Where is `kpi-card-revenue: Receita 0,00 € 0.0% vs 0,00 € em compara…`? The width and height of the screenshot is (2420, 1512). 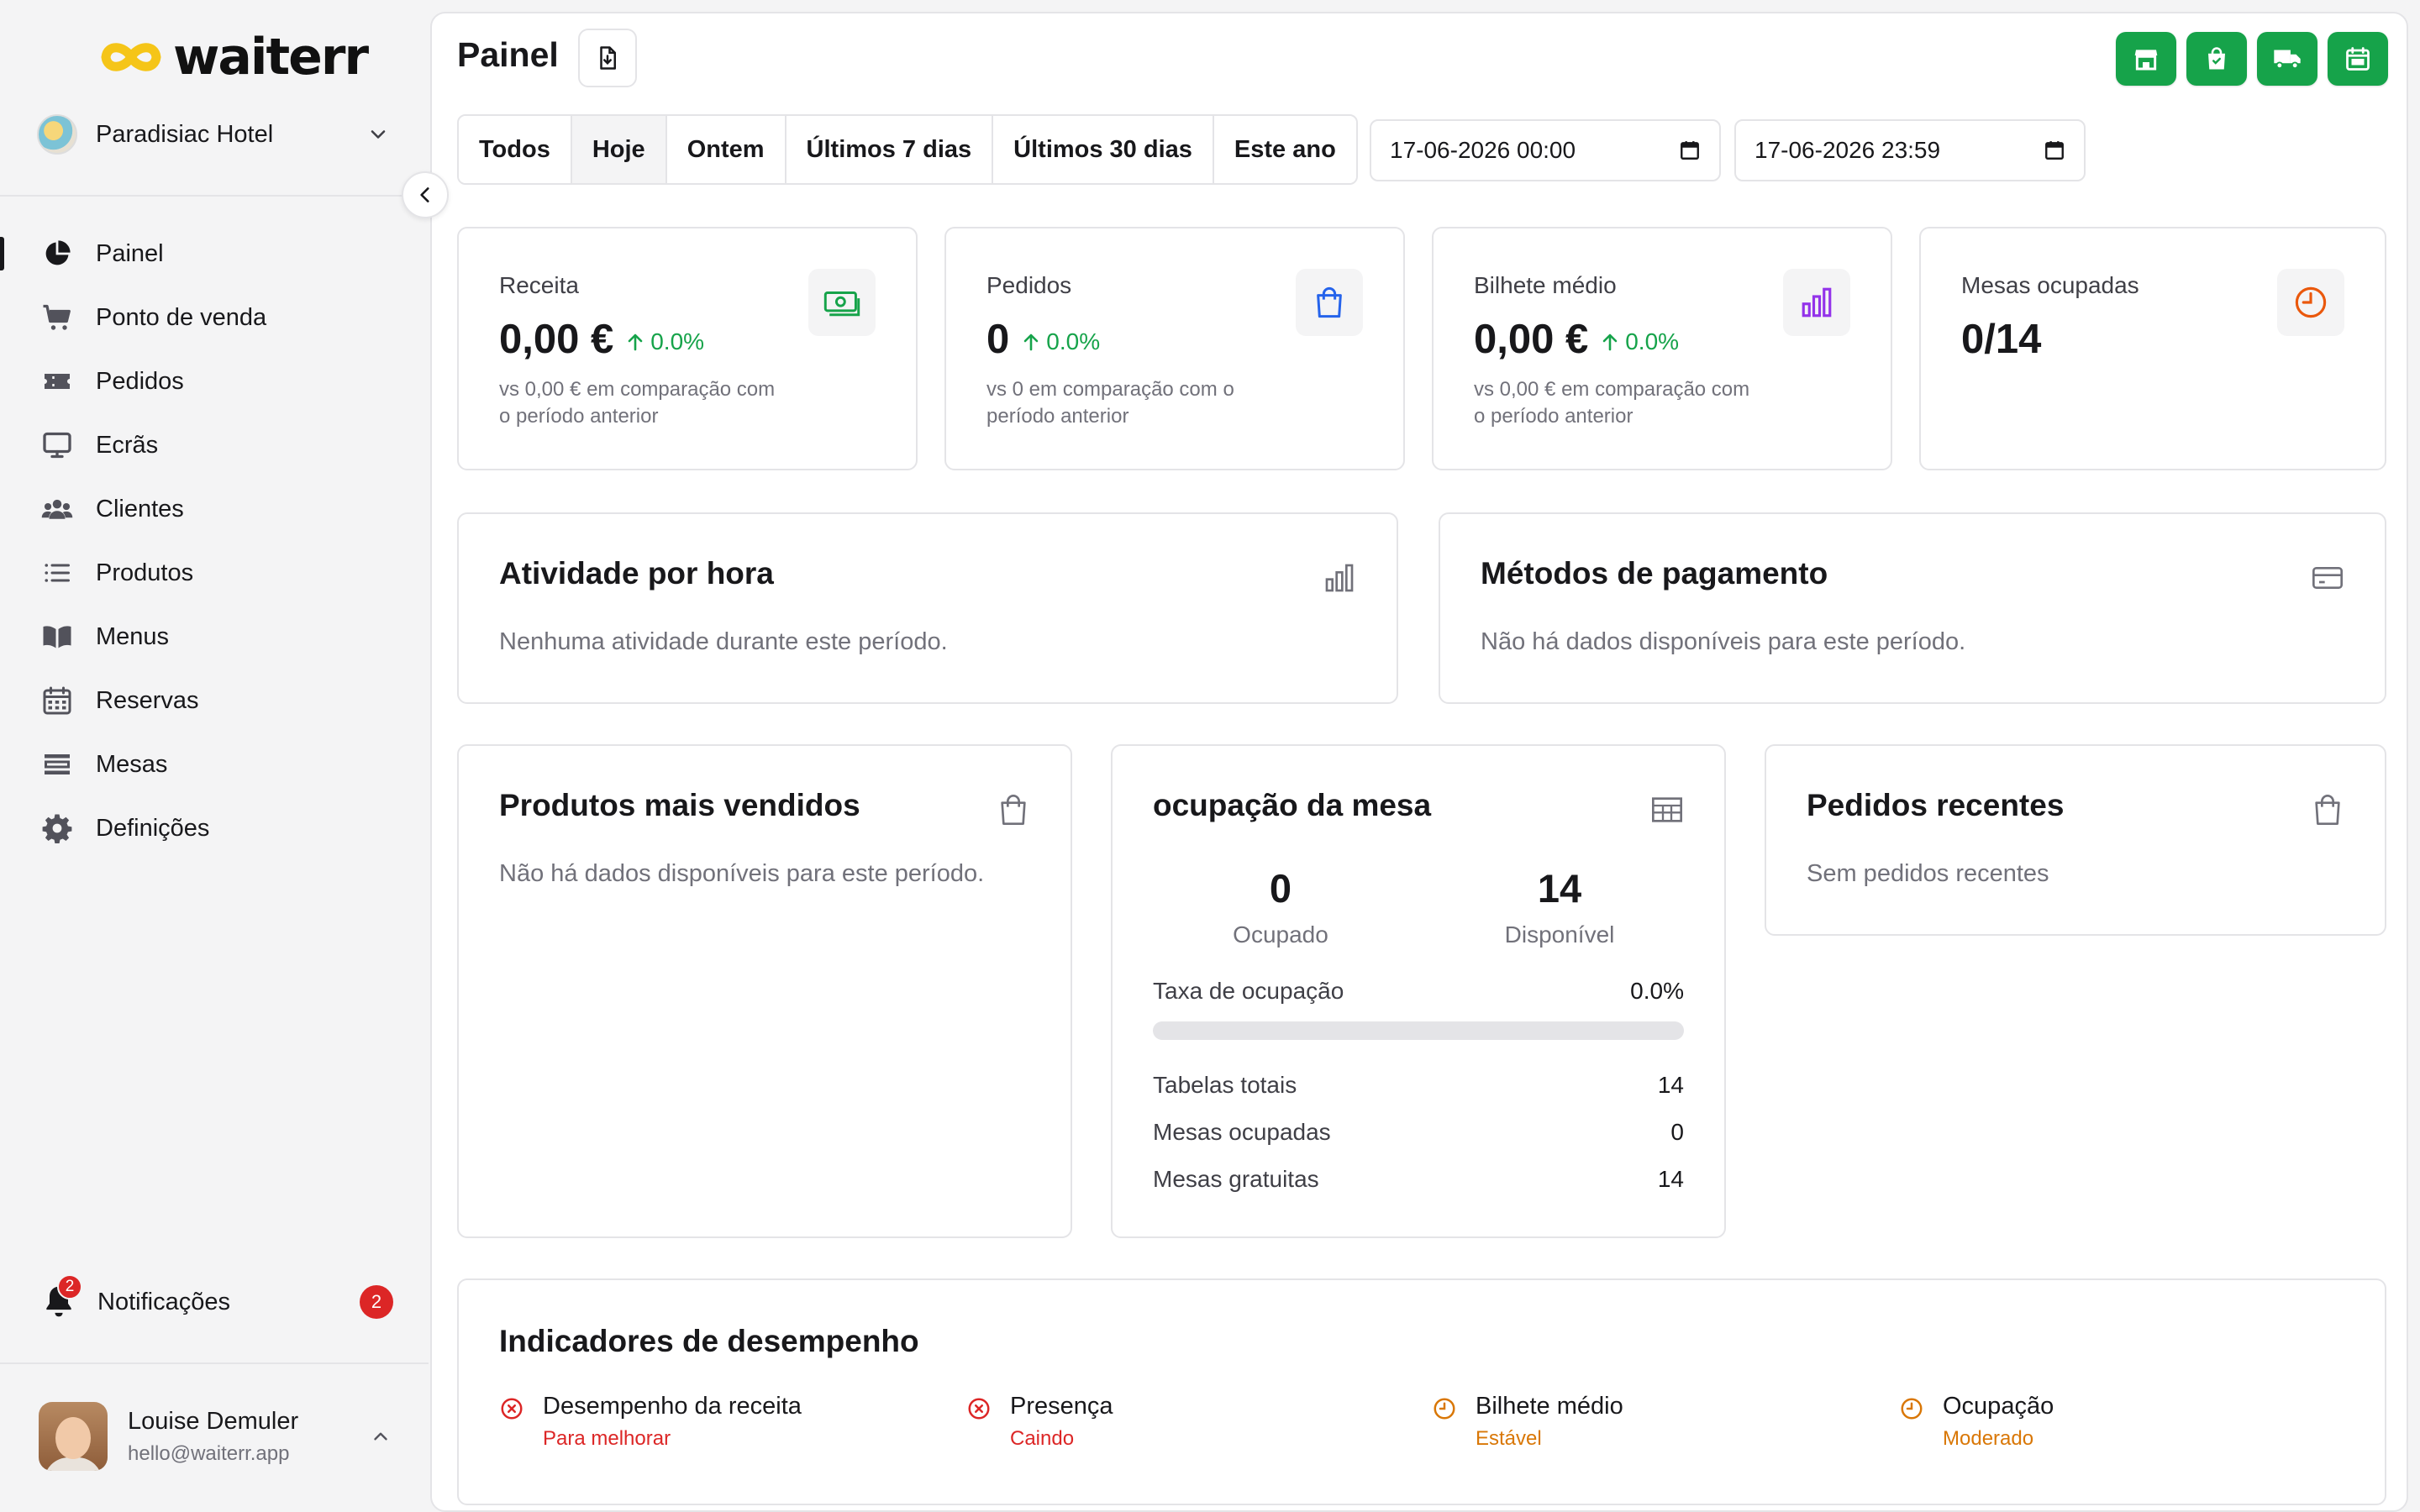
kpi-card-revenue: Receita 0,00 € 0.0% vs 0,00 € em compara… is located at coordinates (688, 348).